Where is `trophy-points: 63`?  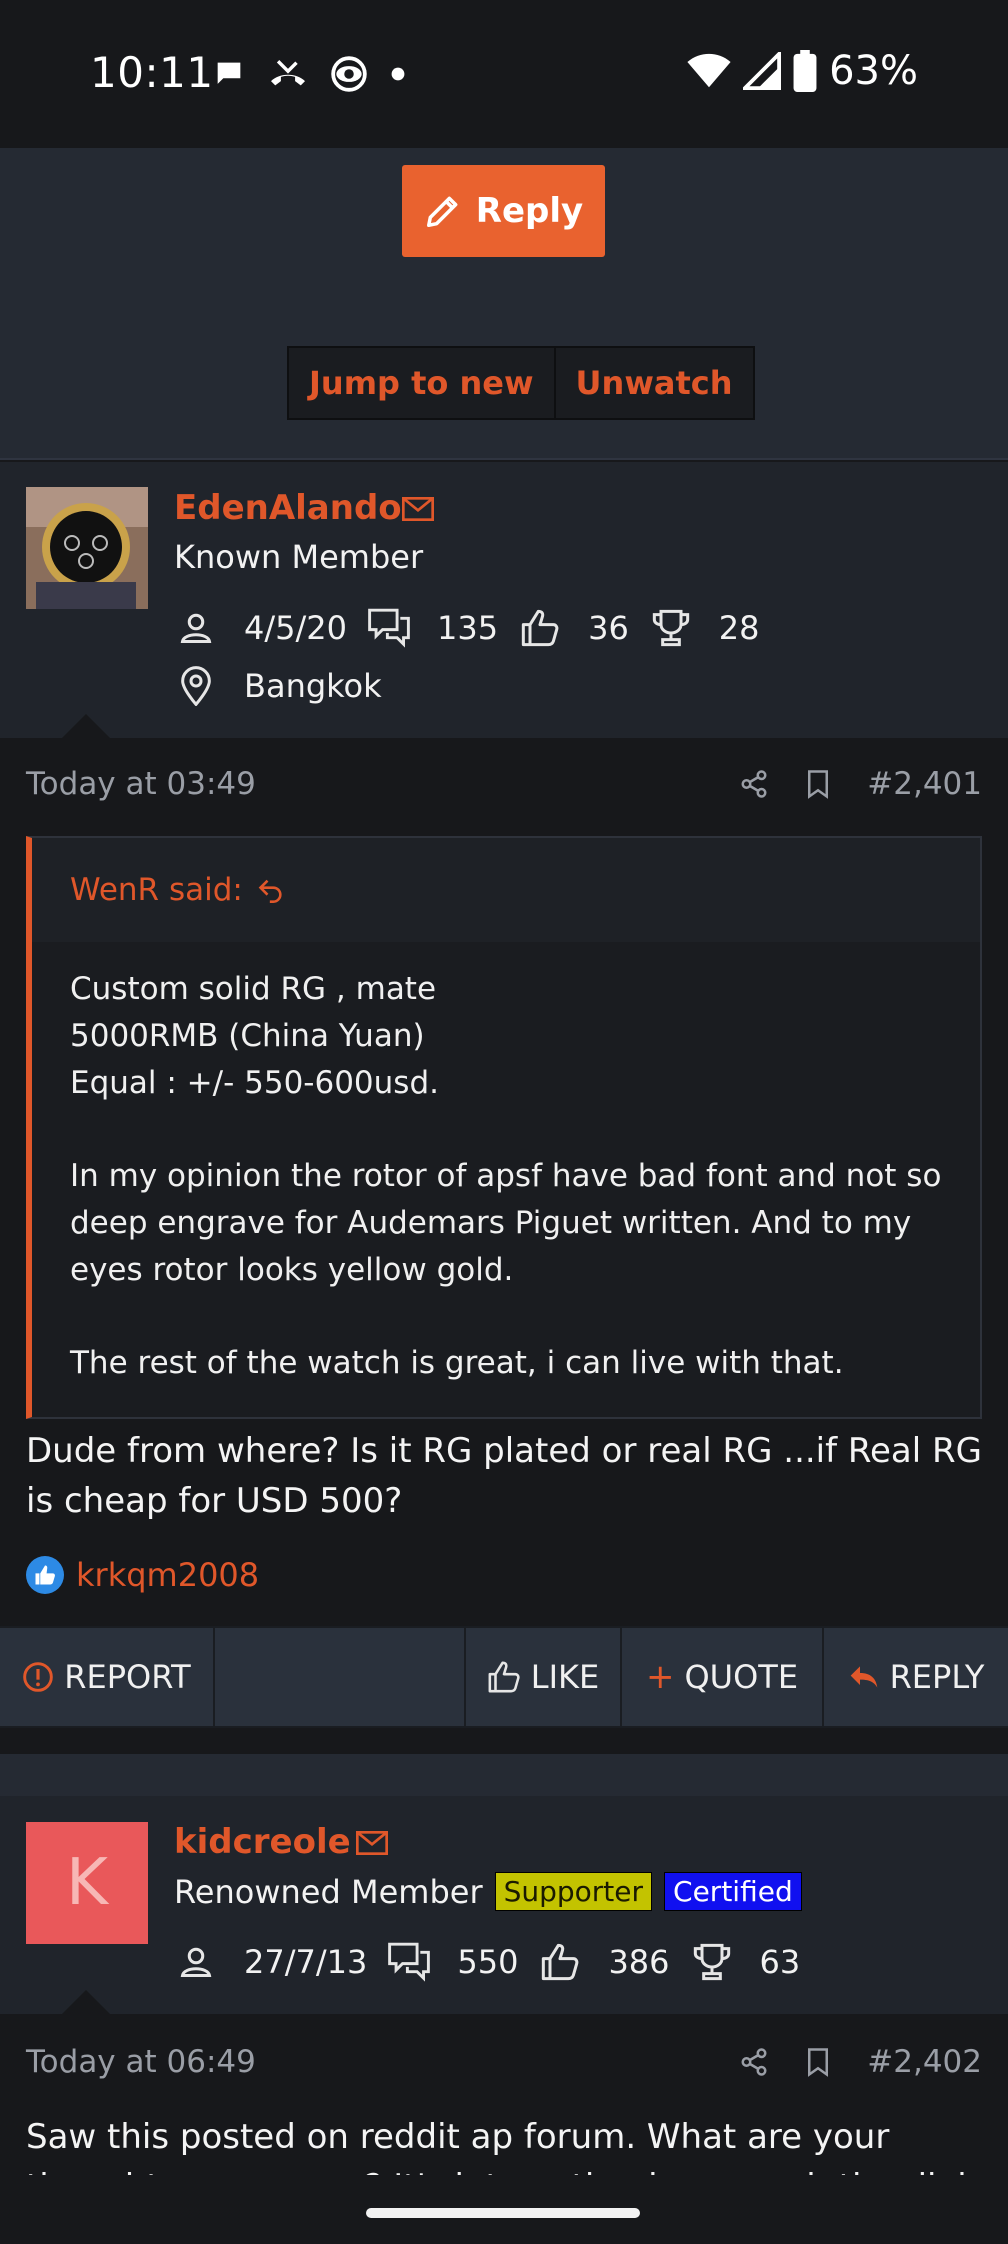
trophy-points: 63 is located at coordinates (780, 1962).